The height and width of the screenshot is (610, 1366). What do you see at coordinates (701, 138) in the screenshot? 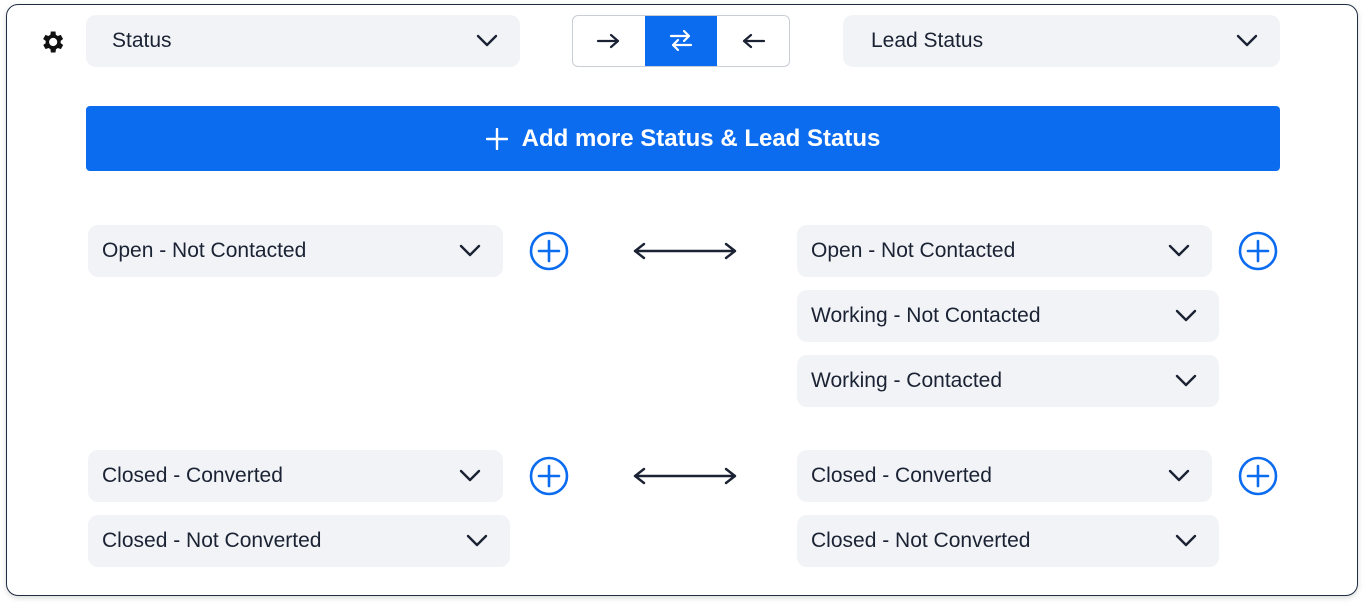
I see `add-mapping-label: Add more Status & Lead Status` at bounding box center [701, 138].